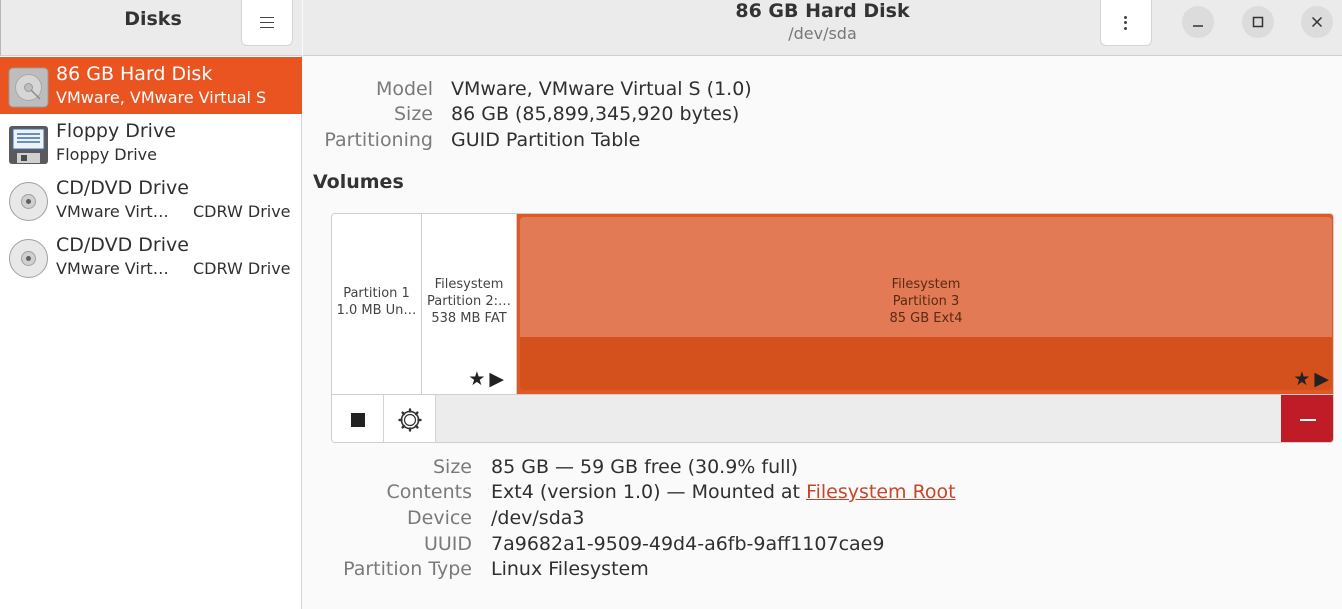 This screenshot has width=1342, height=609. Describe the element at coordinates (28, 87) in the screenshot. I see `hard-disk-icon` at that location.